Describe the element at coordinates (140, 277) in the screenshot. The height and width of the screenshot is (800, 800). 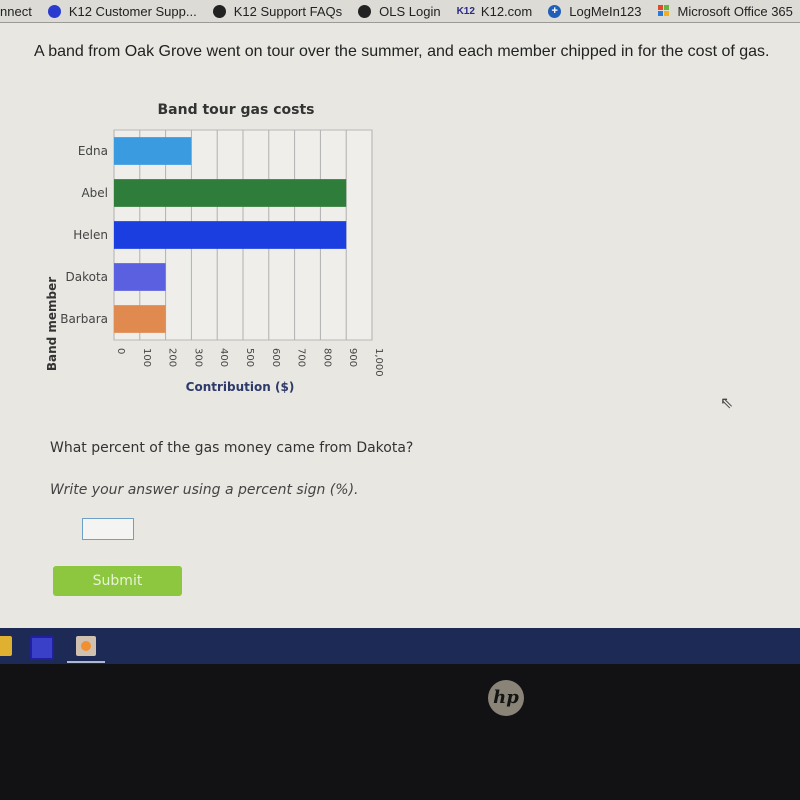
I see `bar-dakota` at that location.